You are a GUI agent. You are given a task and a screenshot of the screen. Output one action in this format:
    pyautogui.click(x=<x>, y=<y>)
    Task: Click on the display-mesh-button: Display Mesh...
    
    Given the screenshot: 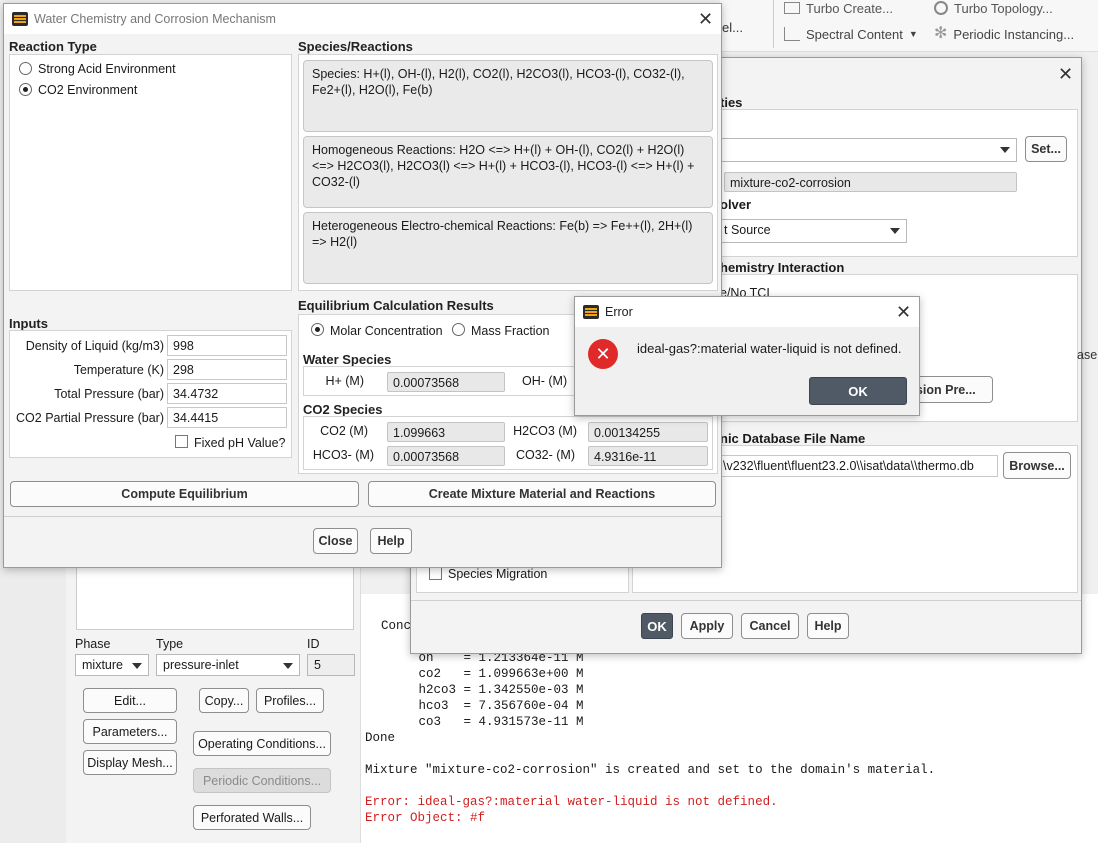 What is the action you would take?
    pyautogui.click(x=130, y=762)
    